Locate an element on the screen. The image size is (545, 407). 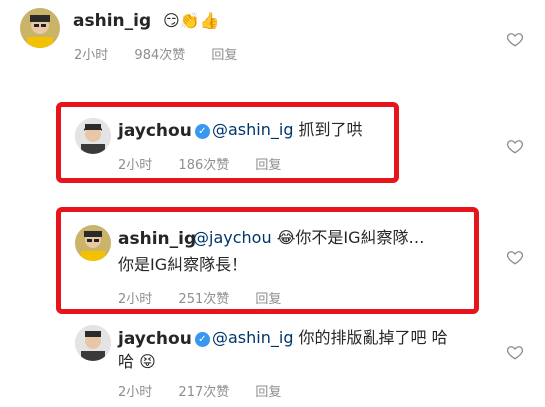
comment-meta: 2小时 251次赞 回复 is located at coordinates (210, 297).